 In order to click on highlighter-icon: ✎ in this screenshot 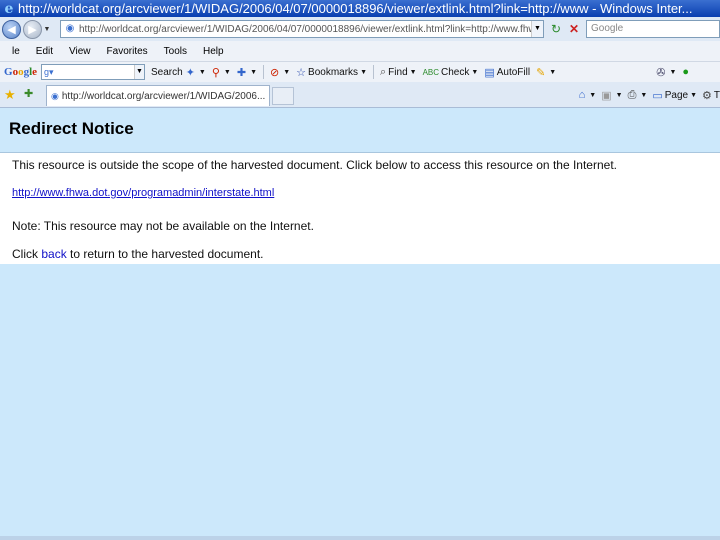, I will do `click(541, 72)`.